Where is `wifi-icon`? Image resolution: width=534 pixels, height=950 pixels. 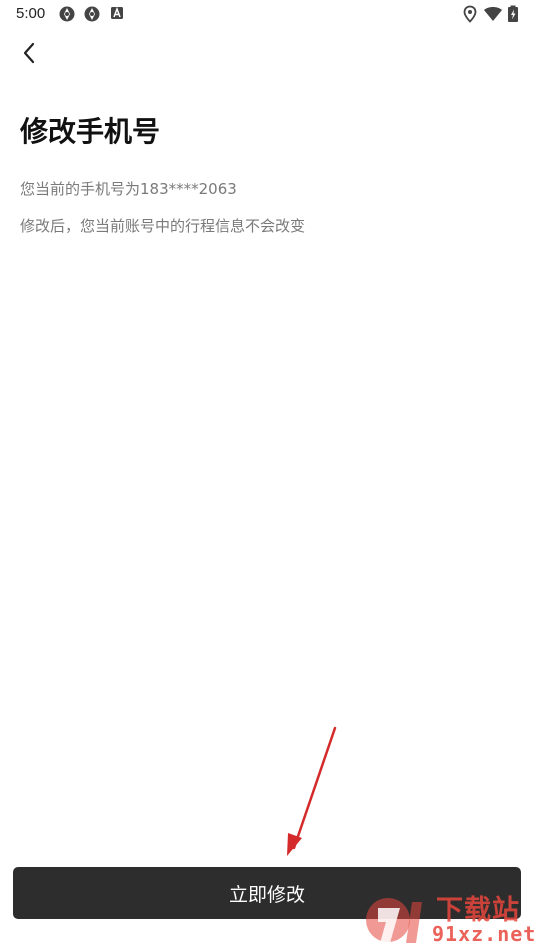
wifi-icon is located at coordinates (492, 14).